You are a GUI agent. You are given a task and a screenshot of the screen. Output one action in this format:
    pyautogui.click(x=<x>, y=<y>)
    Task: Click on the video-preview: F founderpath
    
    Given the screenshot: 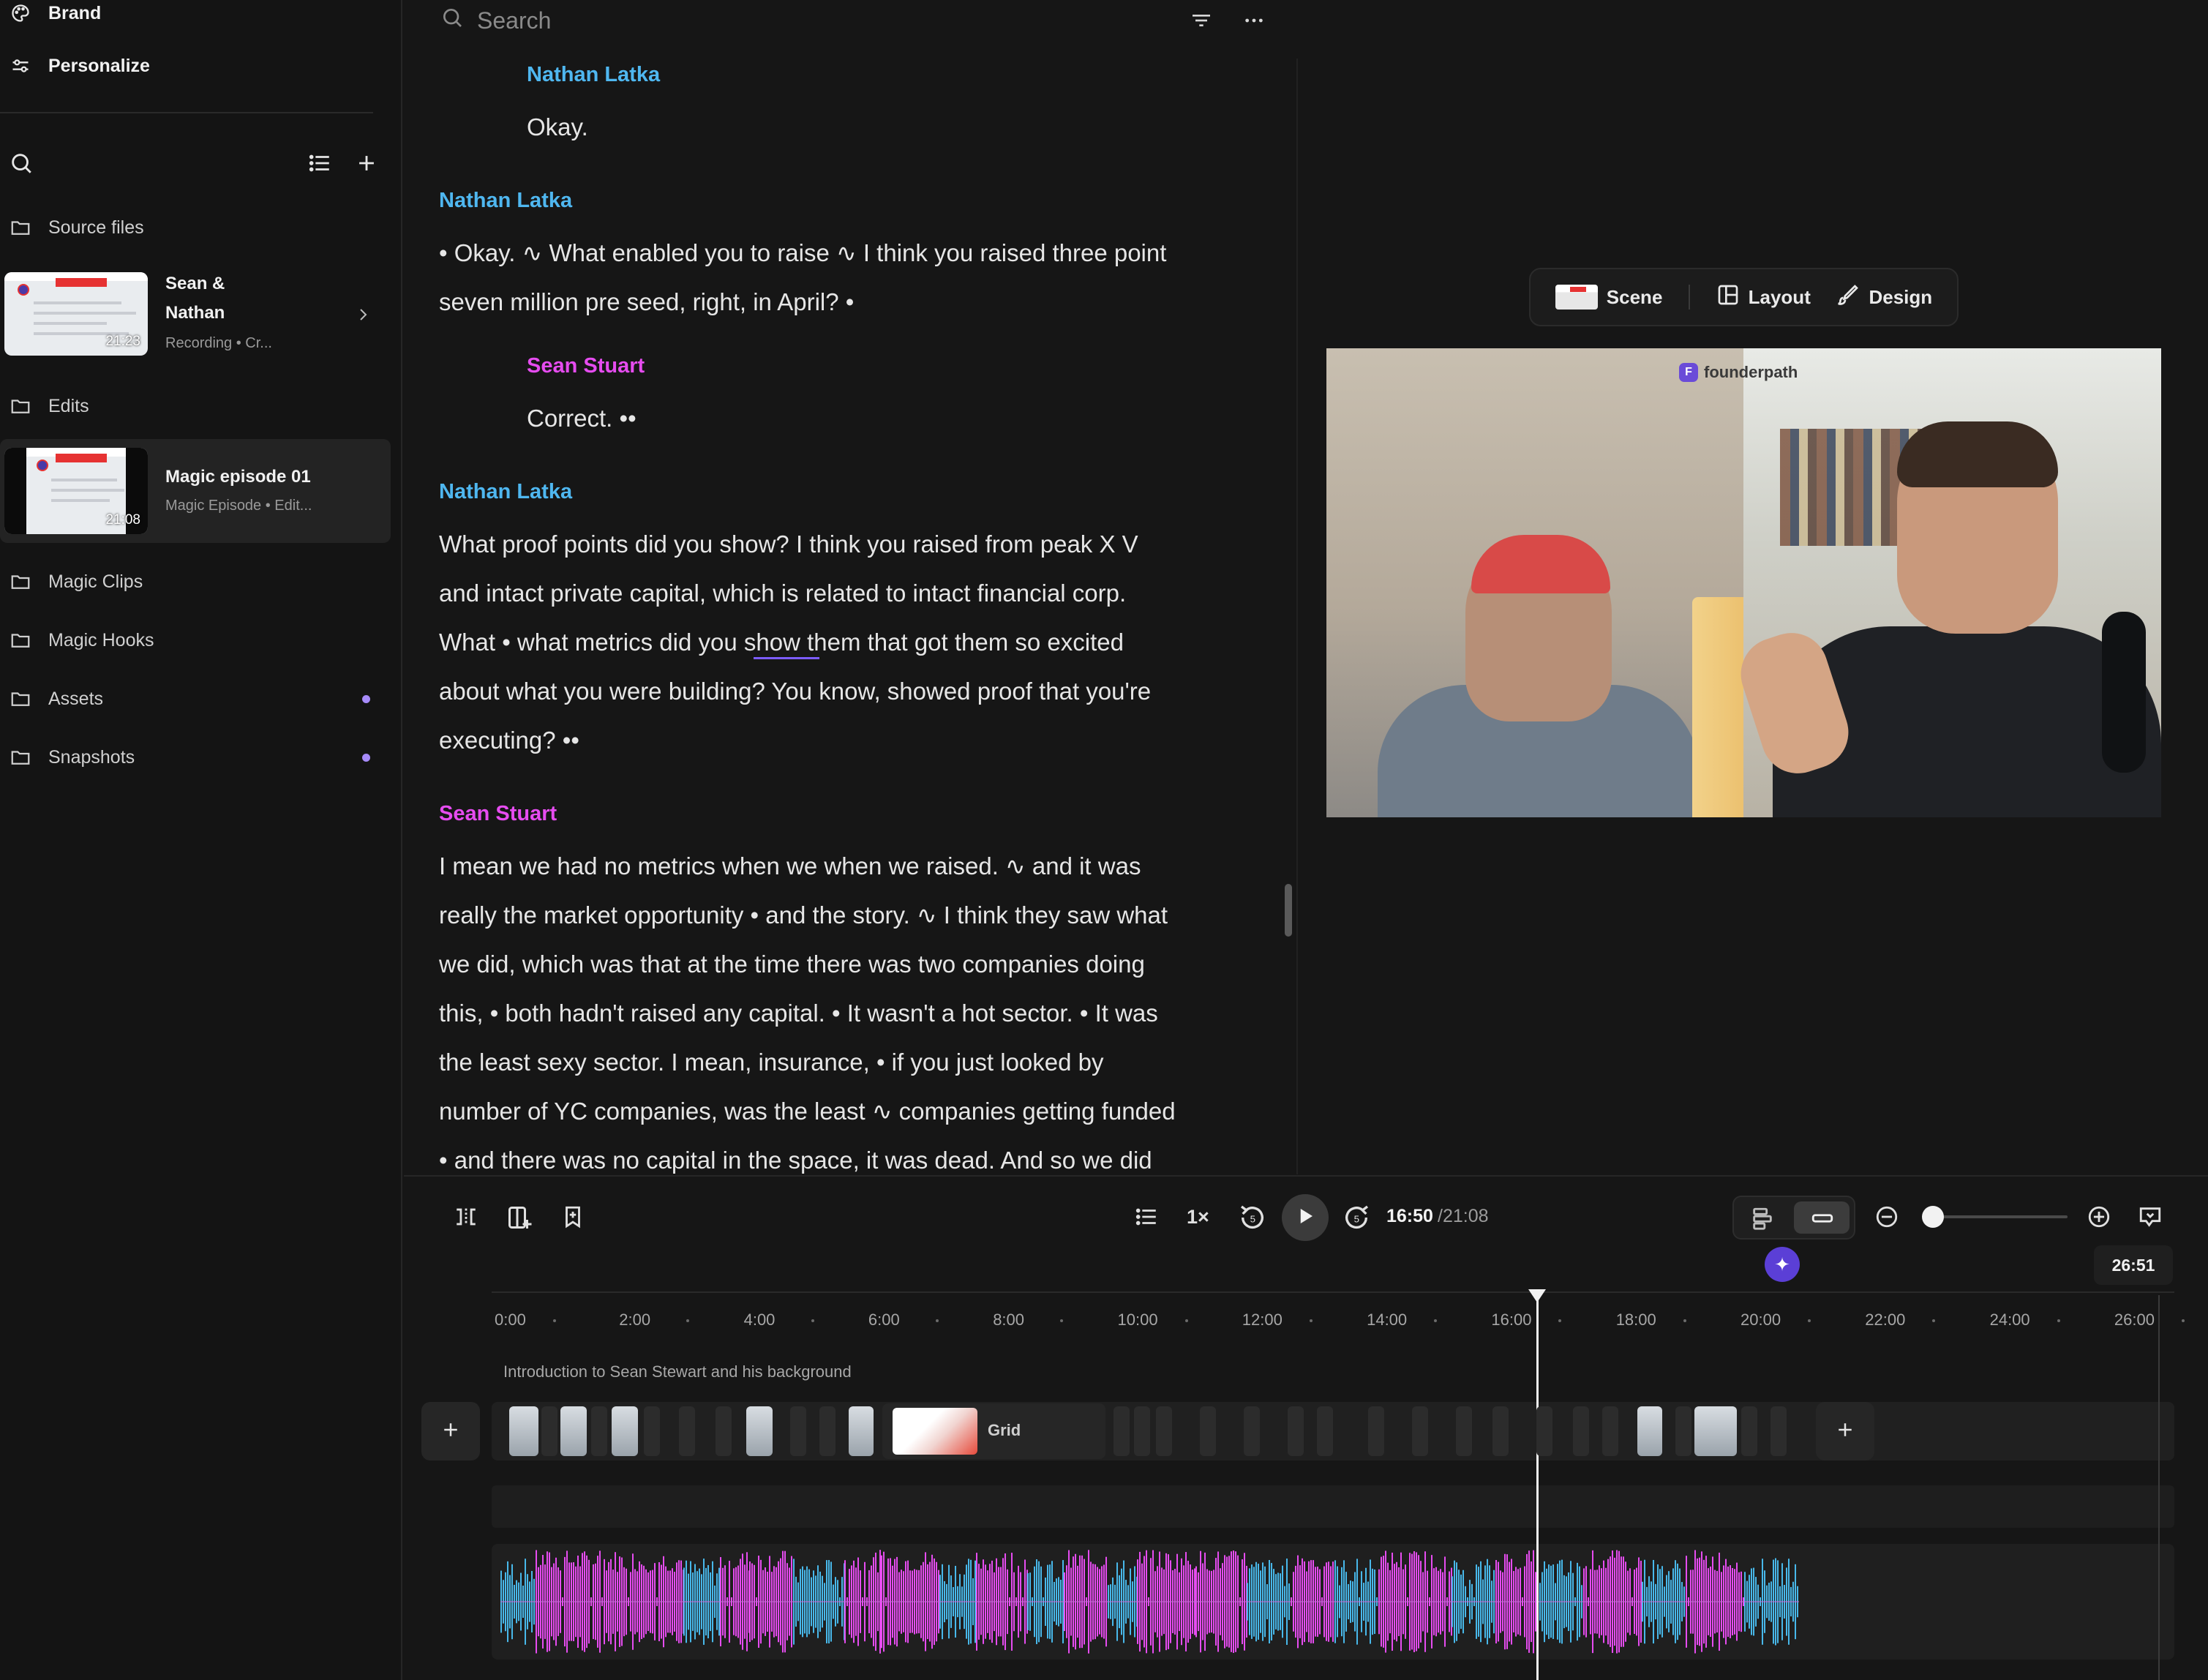 What is the action you would take?
    pyautogui.click(x=1743, y=582)
    